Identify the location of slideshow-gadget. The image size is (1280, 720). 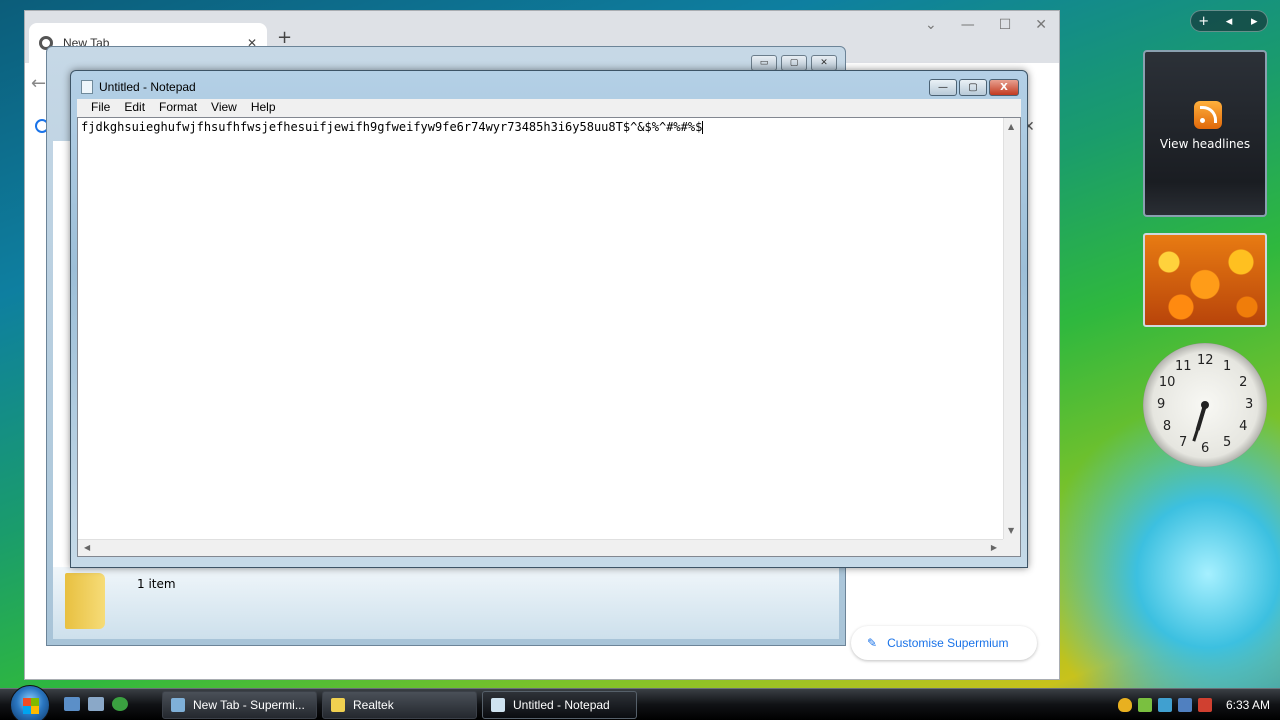
(1205, 280).